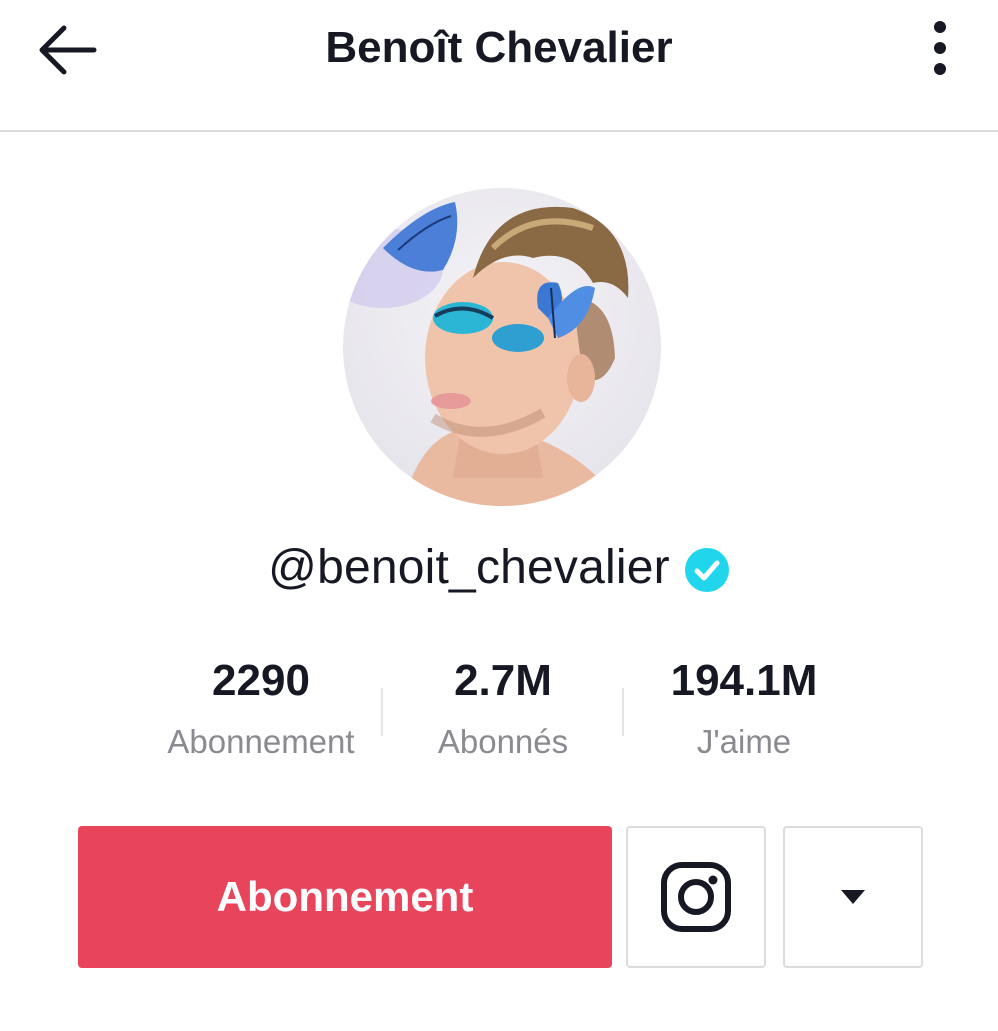  Describe the element at coordinates (261, 680) in the screenshot. I see `stat-following-value: 2290` at that location.